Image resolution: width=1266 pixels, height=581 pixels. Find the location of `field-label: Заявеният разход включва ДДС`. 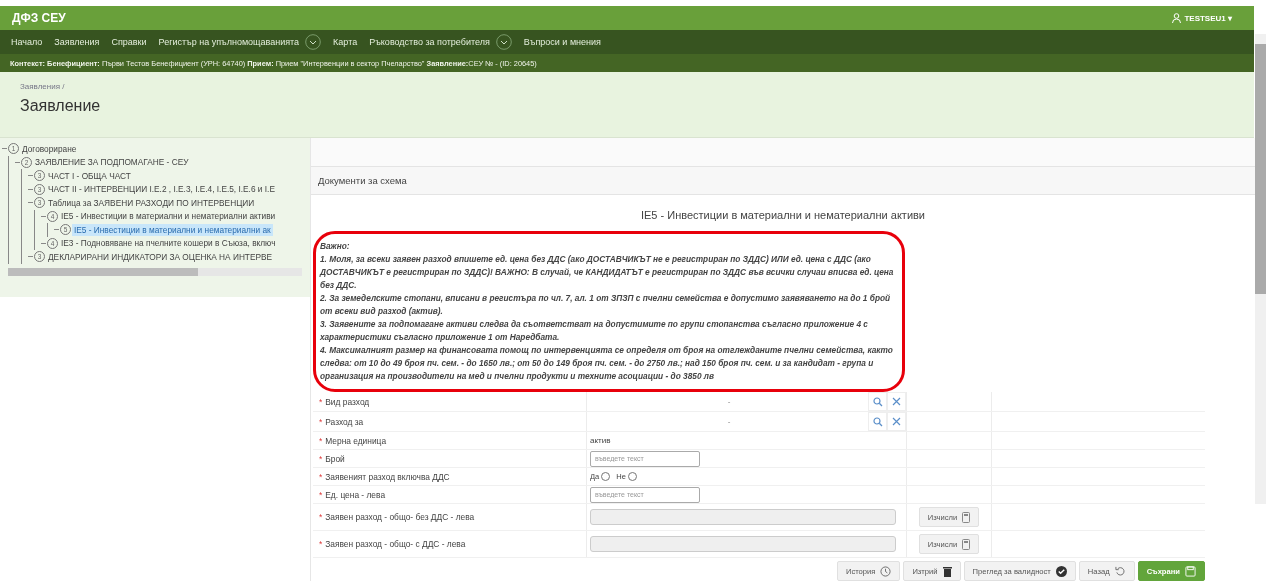

field-label: Заявеният разход включва ДДС is located at coordinates (387, 476).